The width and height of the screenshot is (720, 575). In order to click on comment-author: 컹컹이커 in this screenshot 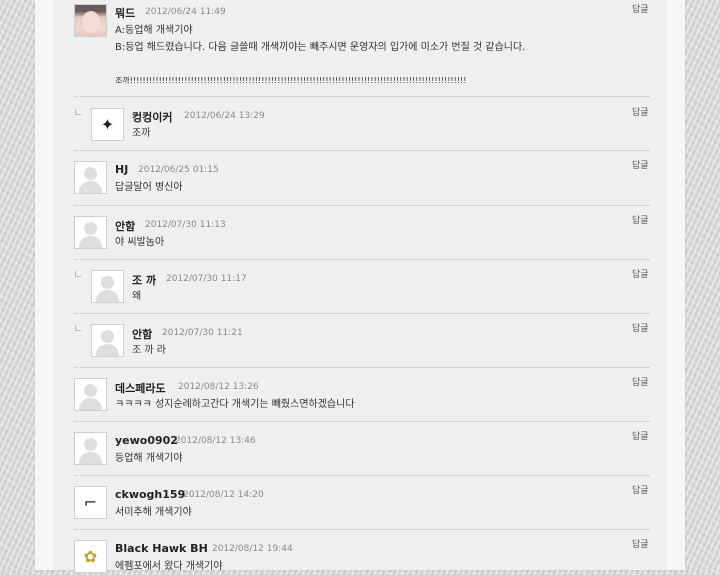, I will do `click(152, 117)`.